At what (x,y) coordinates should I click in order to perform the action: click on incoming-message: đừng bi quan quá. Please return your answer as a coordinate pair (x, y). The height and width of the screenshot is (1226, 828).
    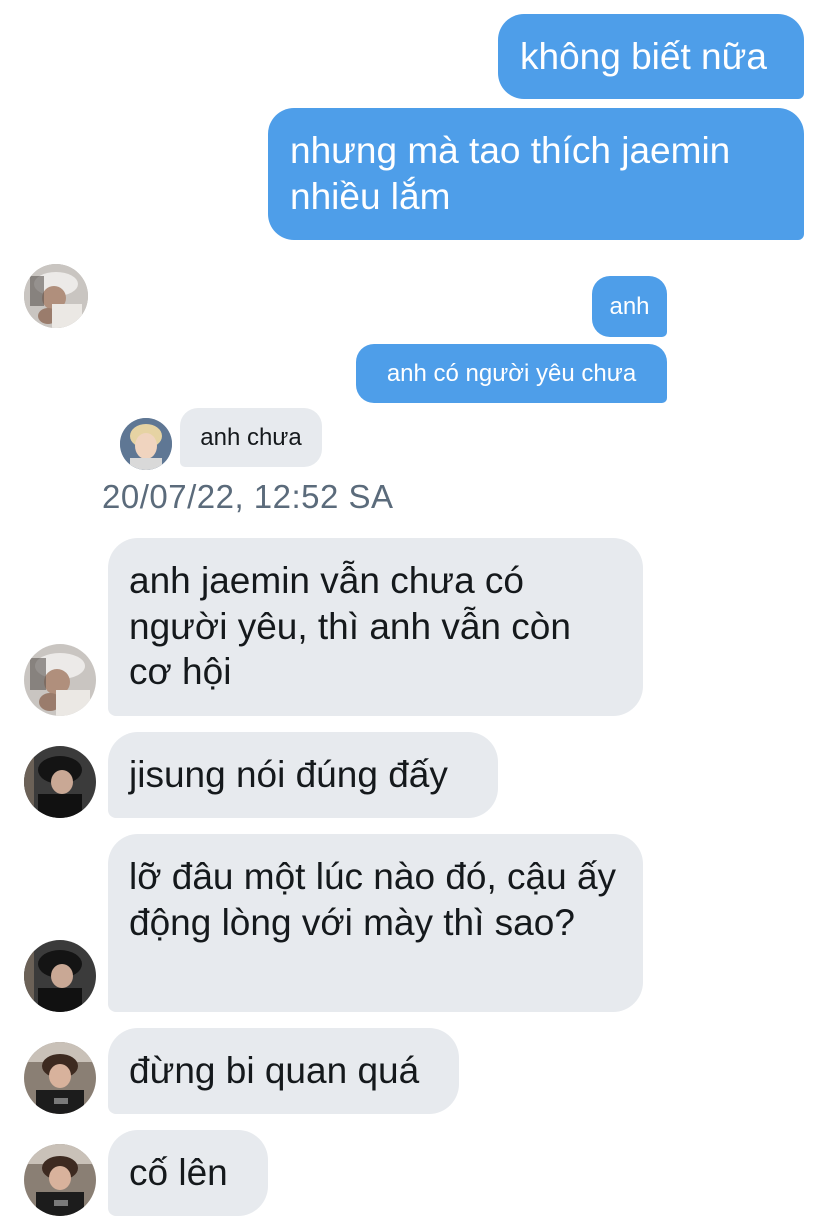
    Looking at the image, I should click on (283, 1071).